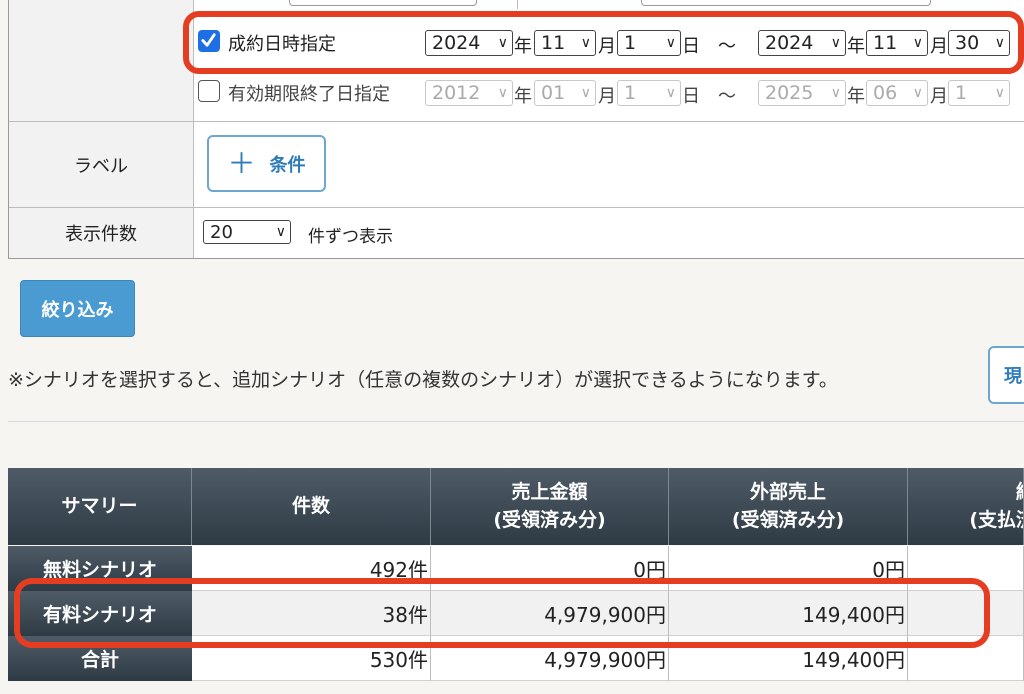 The width and height of the screenshot is (1024, 694). I want to click on plus-icon: ＋, so click(241, 163).